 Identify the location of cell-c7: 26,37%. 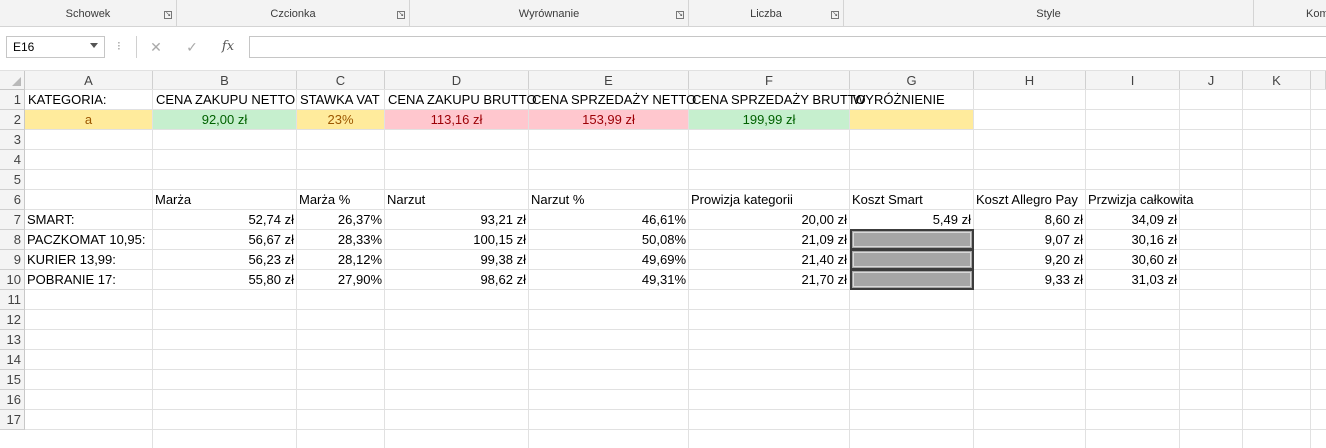
(340, 219).